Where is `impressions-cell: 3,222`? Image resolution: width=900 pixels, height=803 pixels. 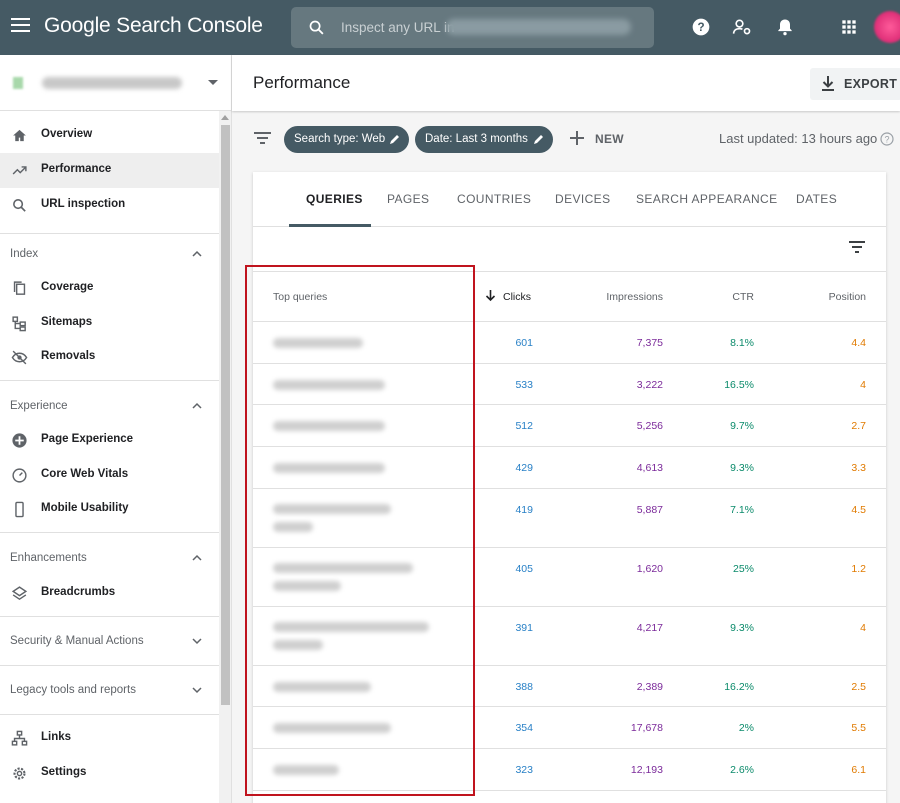 impressions-cell: 3,222 is located at coordinates (649, 385).